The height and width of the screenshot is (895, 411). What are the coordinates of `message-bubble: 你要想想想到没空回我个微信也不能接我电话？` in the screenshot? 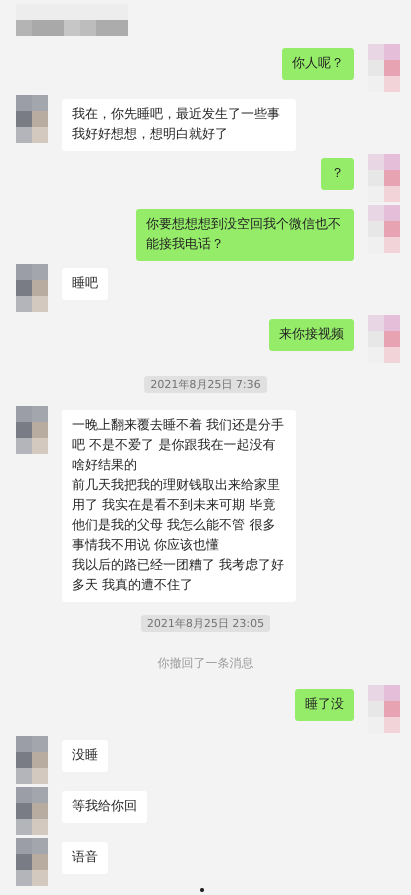 It's located at (245, 235).